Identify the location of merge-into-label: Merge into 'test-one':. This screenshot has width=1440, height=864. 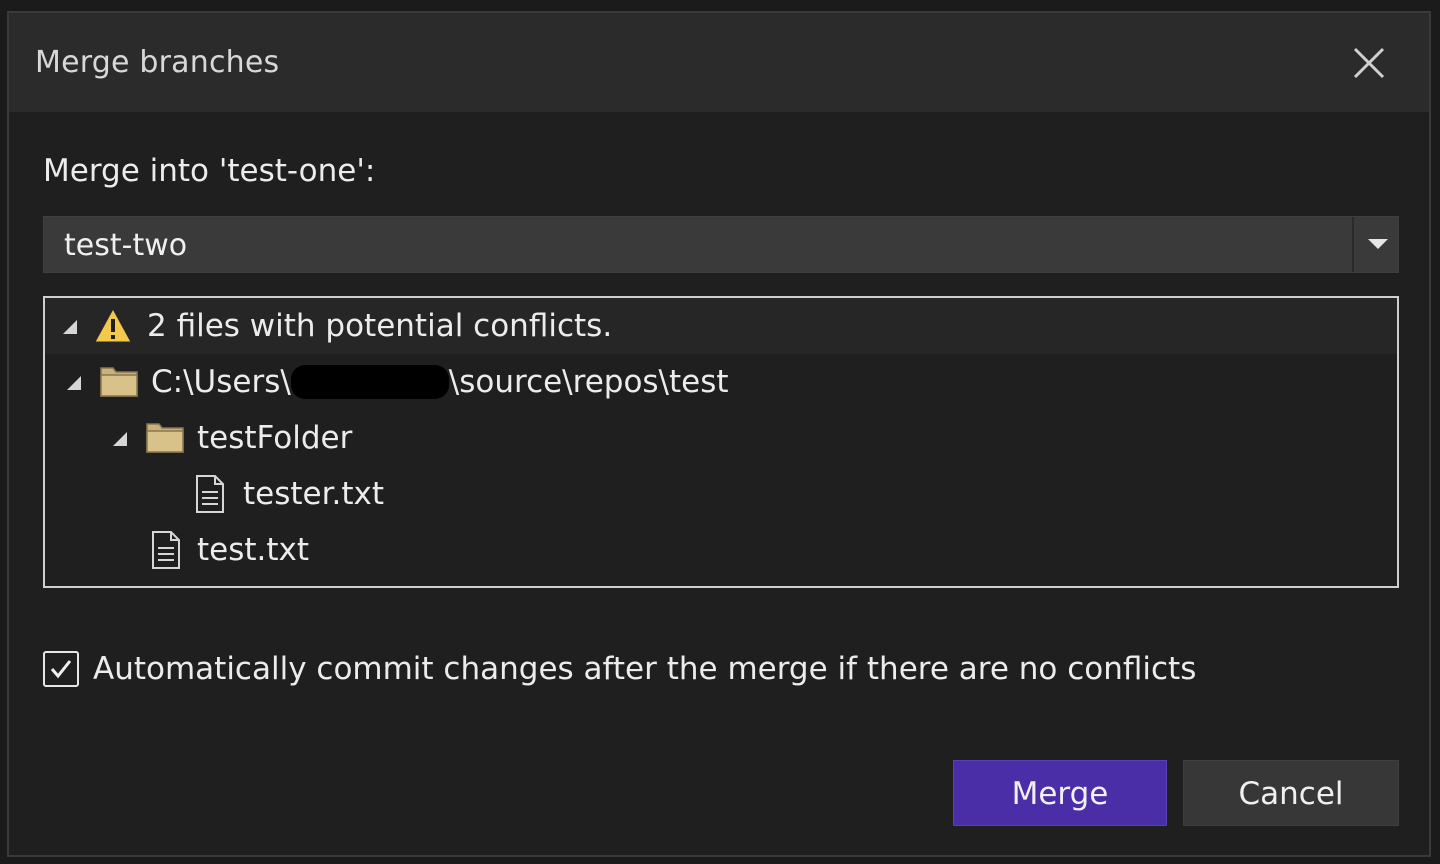
(209, 171).